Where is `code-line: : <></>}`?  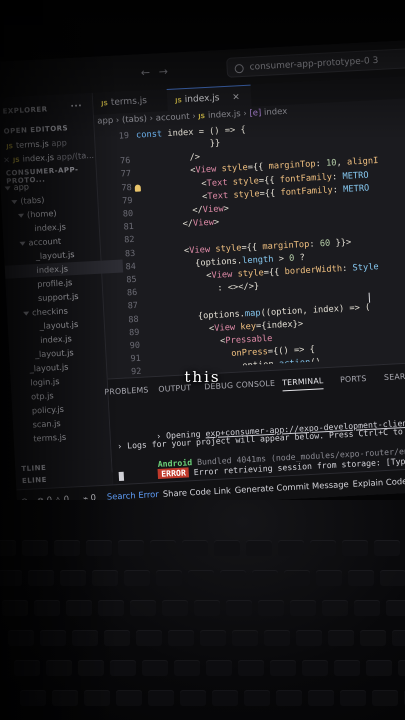 code-line: : <></>} is located at coordinates (202, 289).